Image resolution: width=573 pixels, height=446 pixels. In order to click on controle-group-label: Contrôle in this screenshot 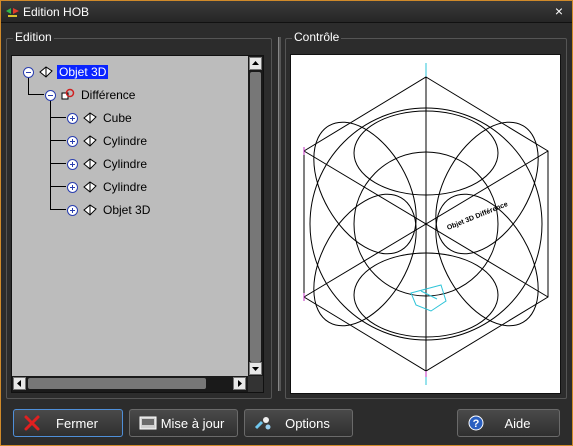, I will do `click(317, 37)`.